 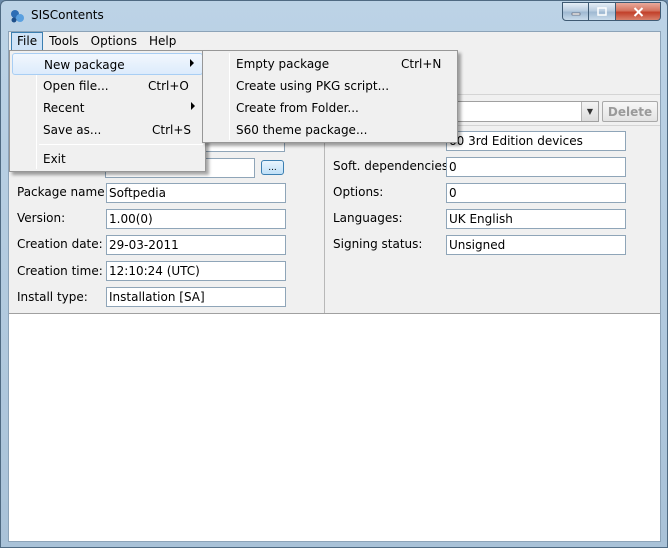 I want to click on install-type-field: Installation [SA], so click(x=196, y=297).